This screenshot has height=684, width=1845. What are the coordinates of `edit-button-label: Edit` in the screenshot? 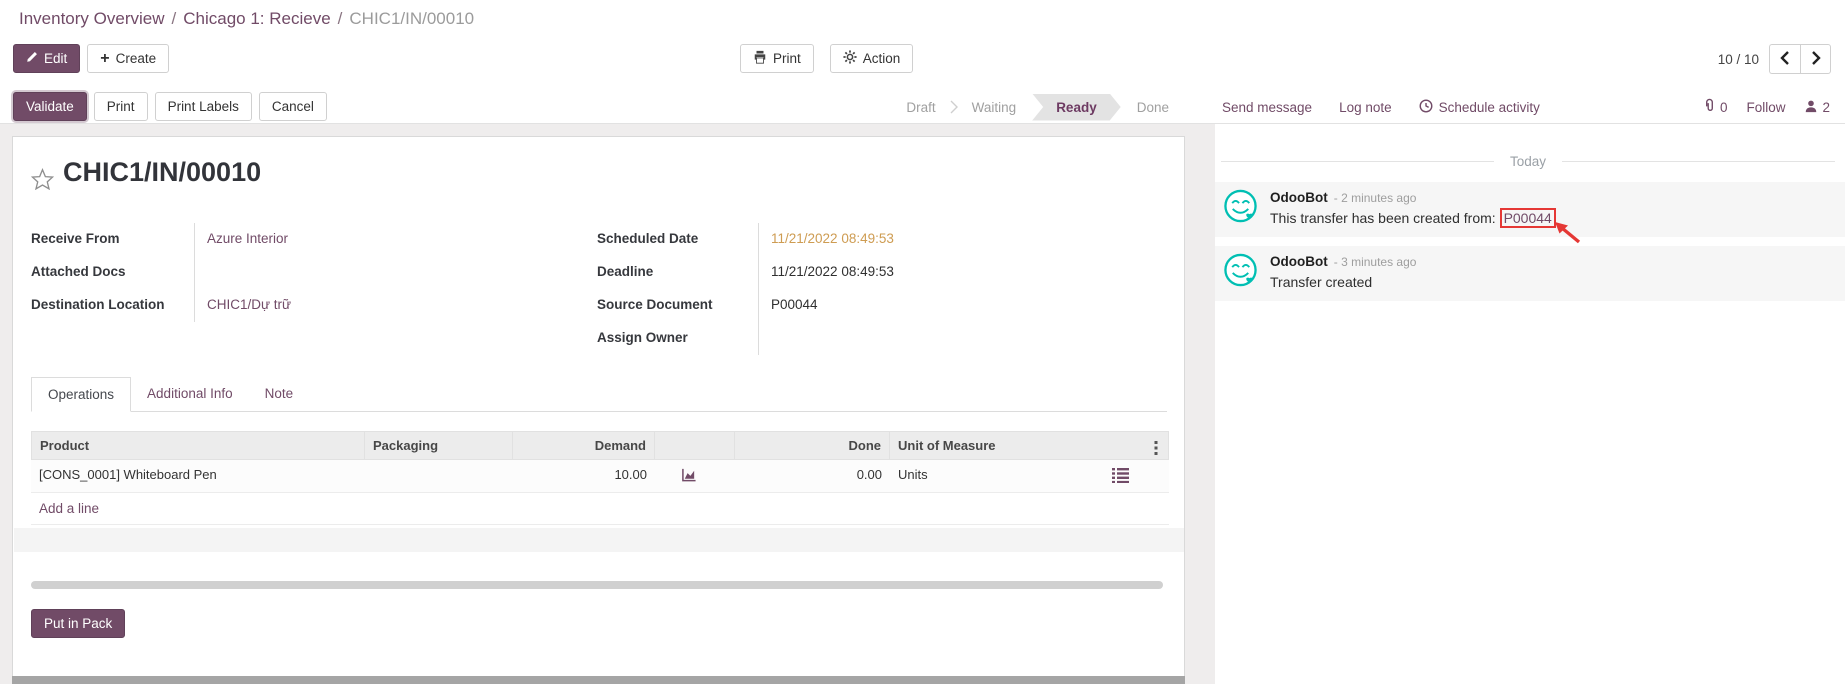 It's located at (56, 58).